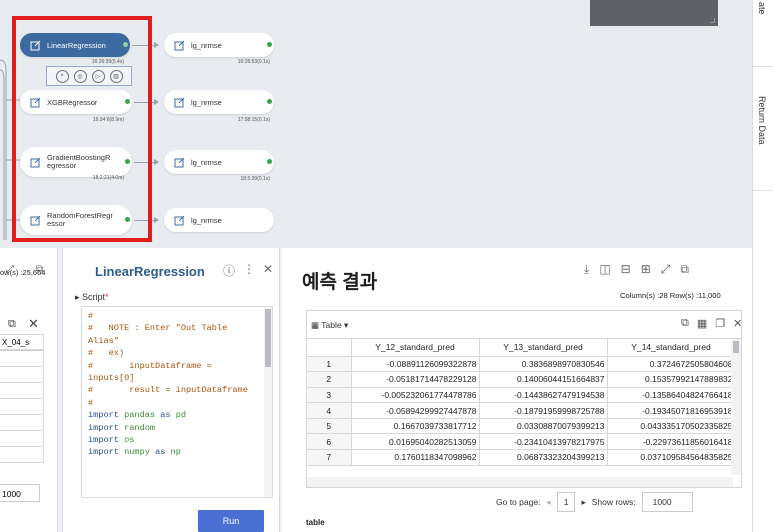 This screenshot has height=532, width=773. I want to click on code-scrollbar, so click(268, 402).